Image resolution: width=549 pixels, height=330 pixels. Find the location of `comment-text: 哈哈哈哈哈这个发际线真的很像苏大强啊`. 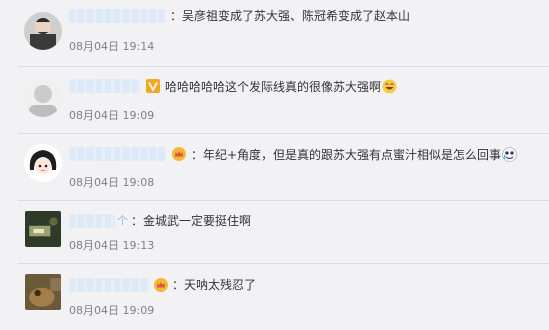

comment-text: 哈哈哈哈哈这个发际线真的很像苏大强啊 is located at coordinates (281, 86).